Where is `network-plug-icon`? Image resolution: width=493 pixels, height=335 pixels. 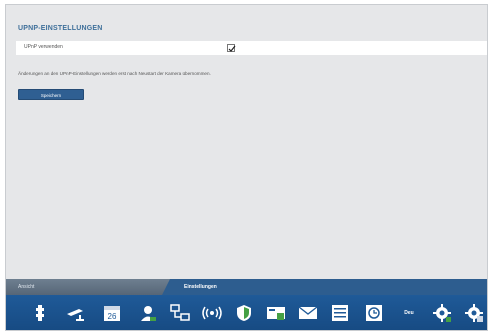 network-plug-icon is located at coordinates (40, 313).